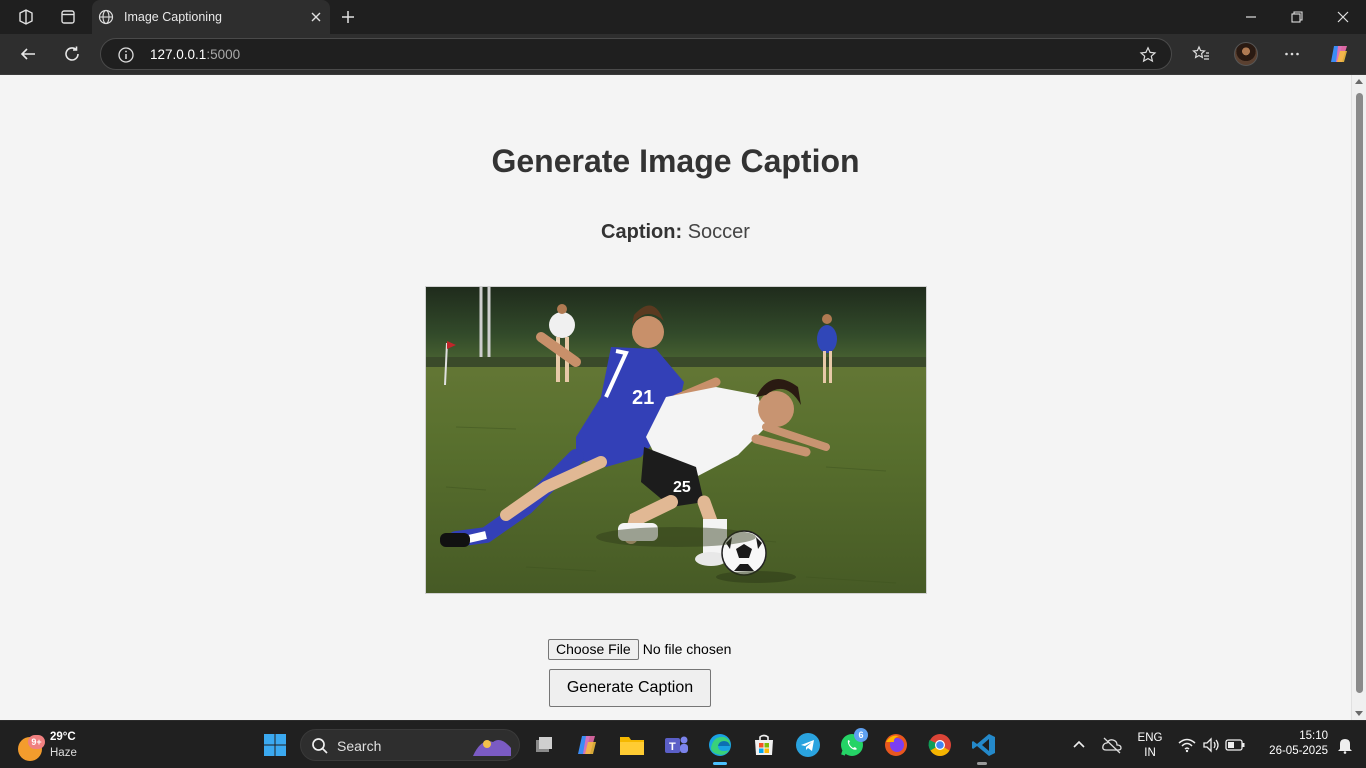 The image size is (1366, 768). Describe the element at coordinates (643, 398) in the screenshot. I see `svg-text: 21` at that location.